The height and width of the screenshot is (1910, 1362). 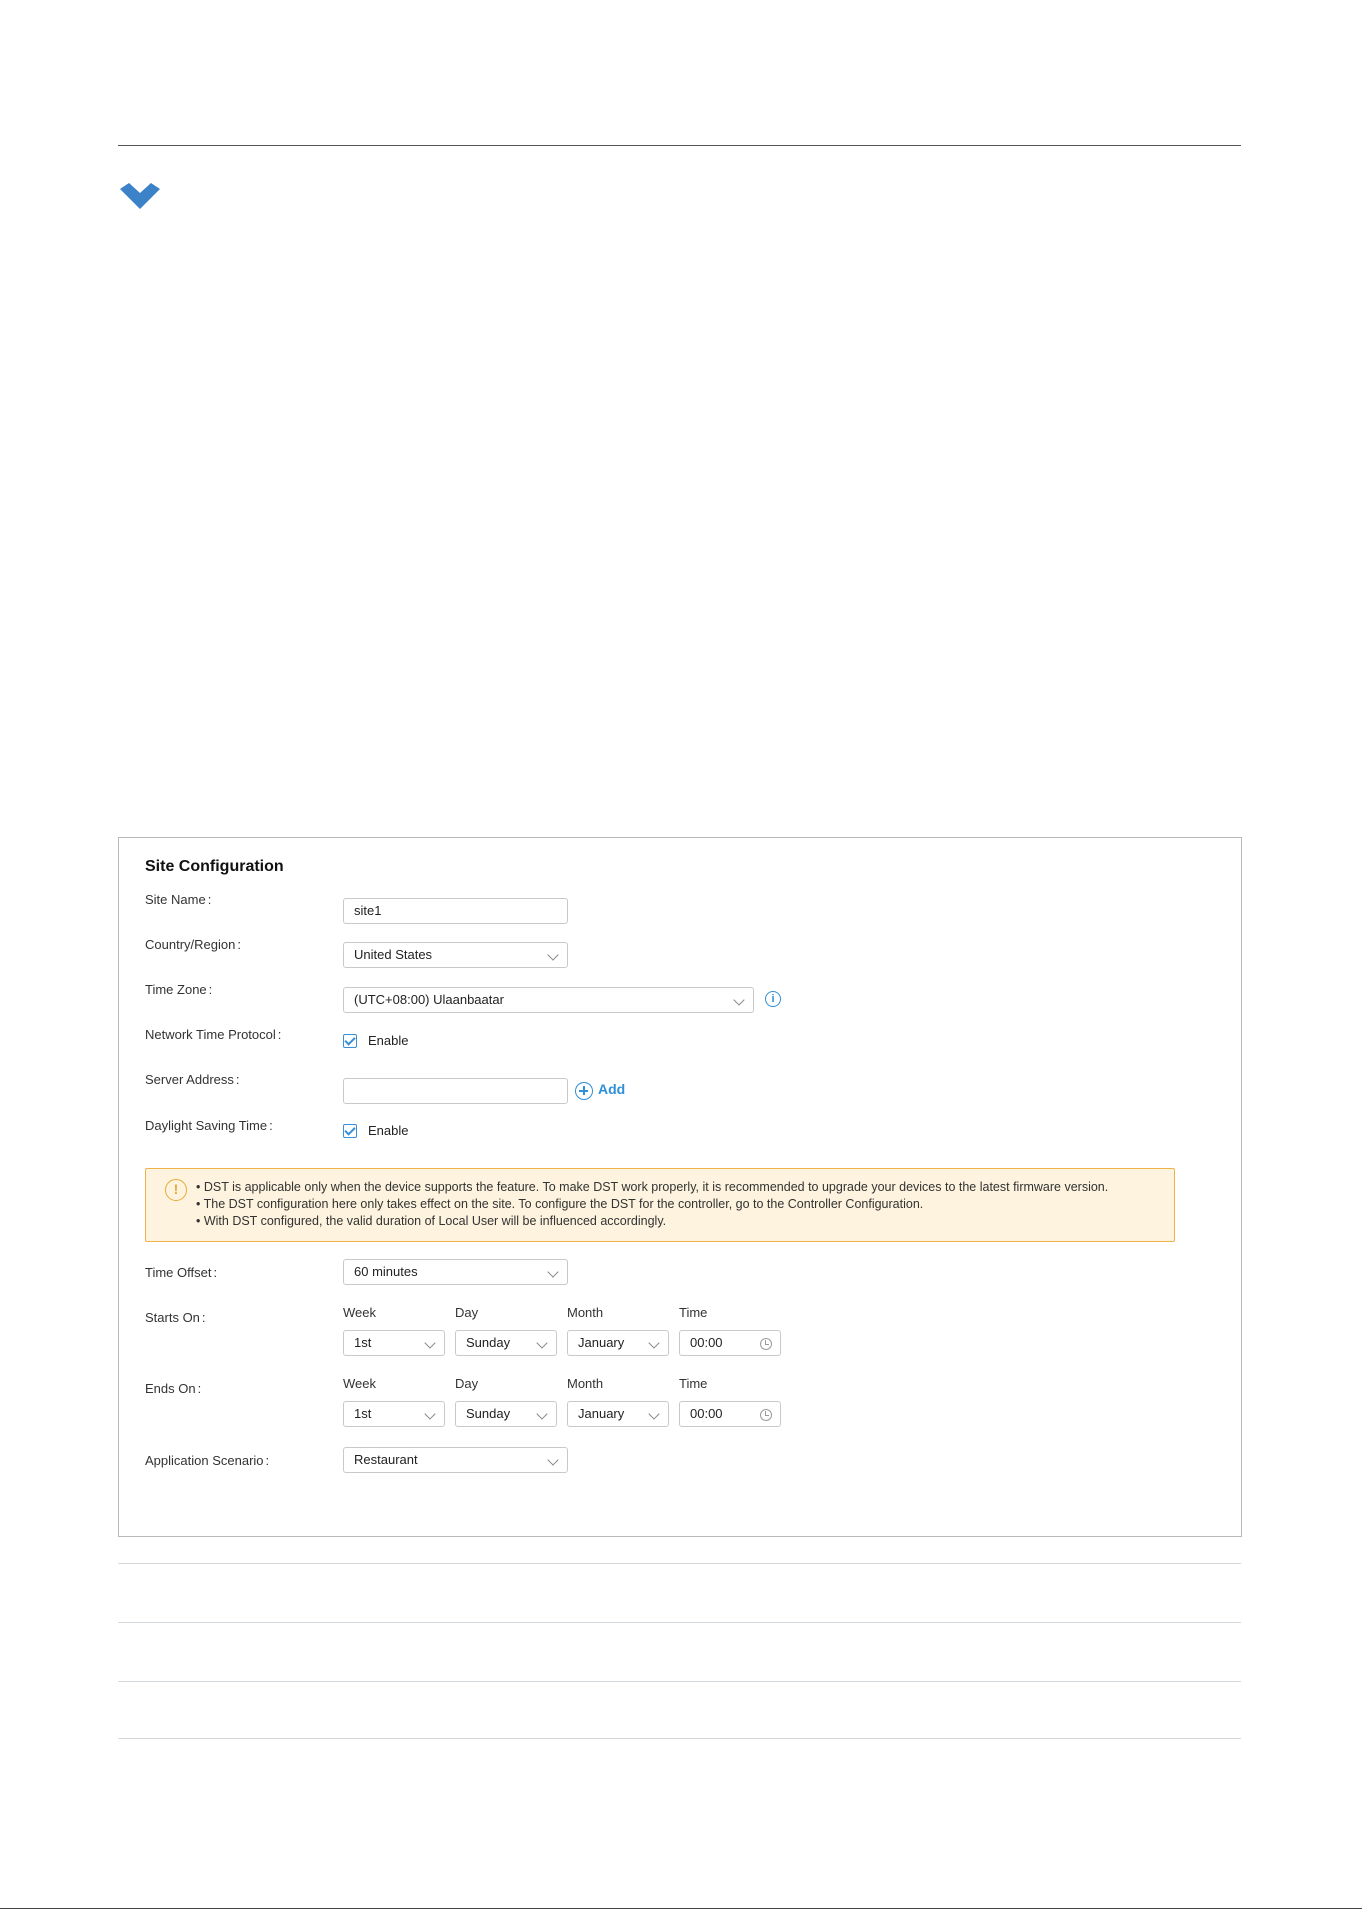 What do you see at coordinates (584, 1091) in the screenshot?
I see `add-circle-icon` at bounding box center [584, 1091].